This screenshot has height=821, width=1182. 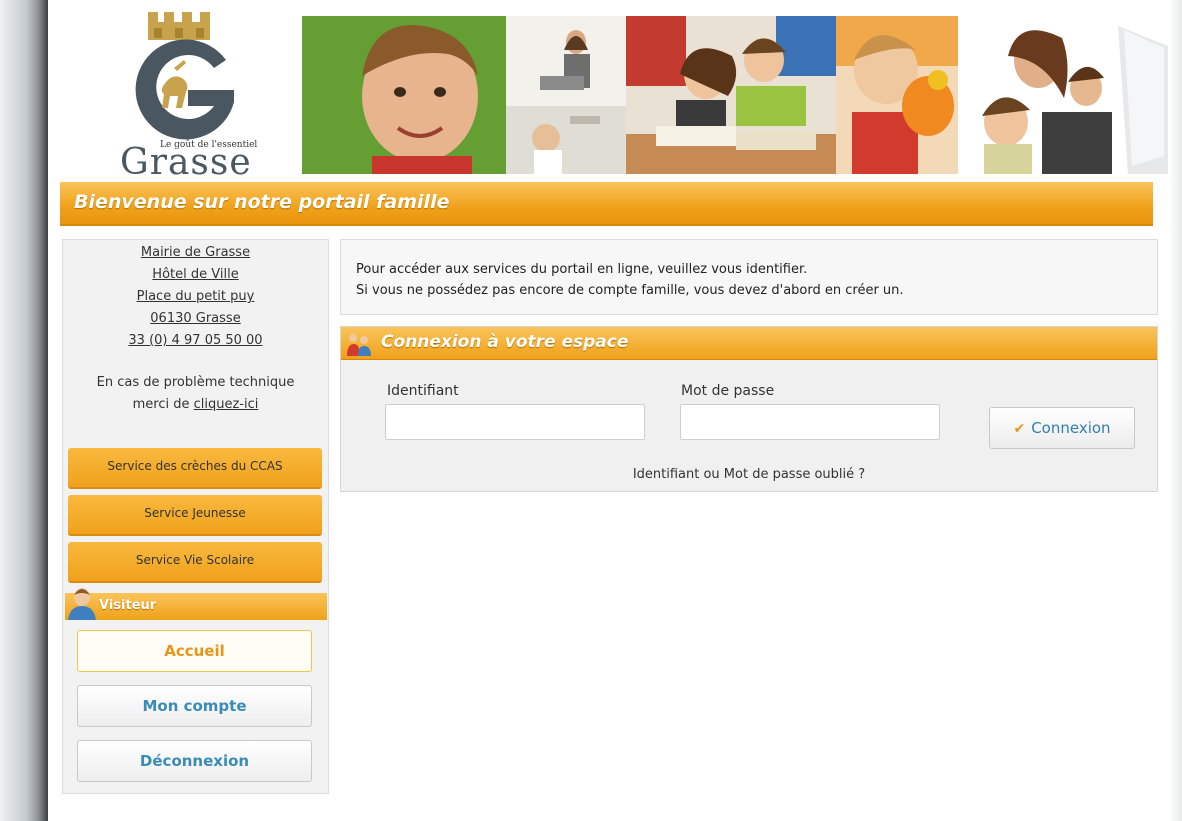 I want to click on username-input, so click(x=515, y=422).